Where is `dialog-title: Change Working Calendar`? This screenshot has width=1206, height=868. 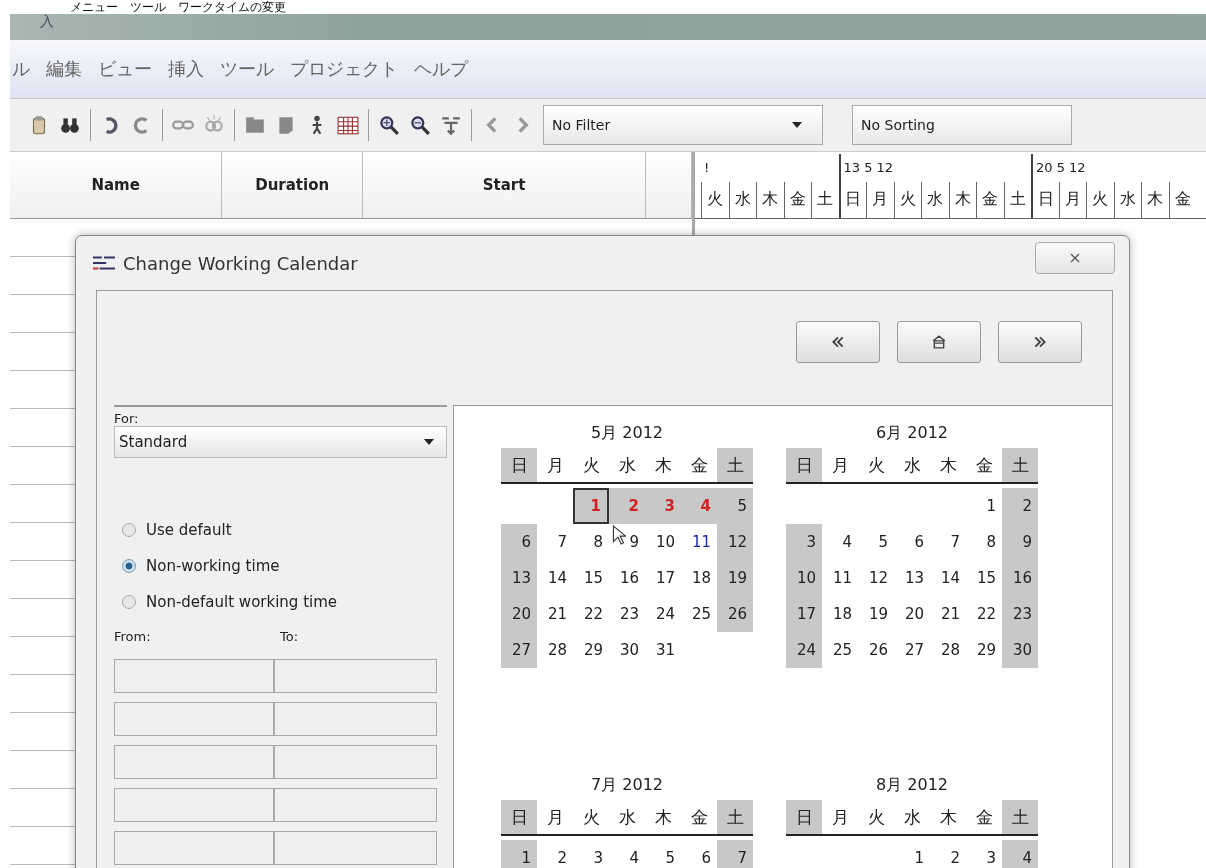
dialog-title: Change Working Calendar is located at coordinates (240, 263).